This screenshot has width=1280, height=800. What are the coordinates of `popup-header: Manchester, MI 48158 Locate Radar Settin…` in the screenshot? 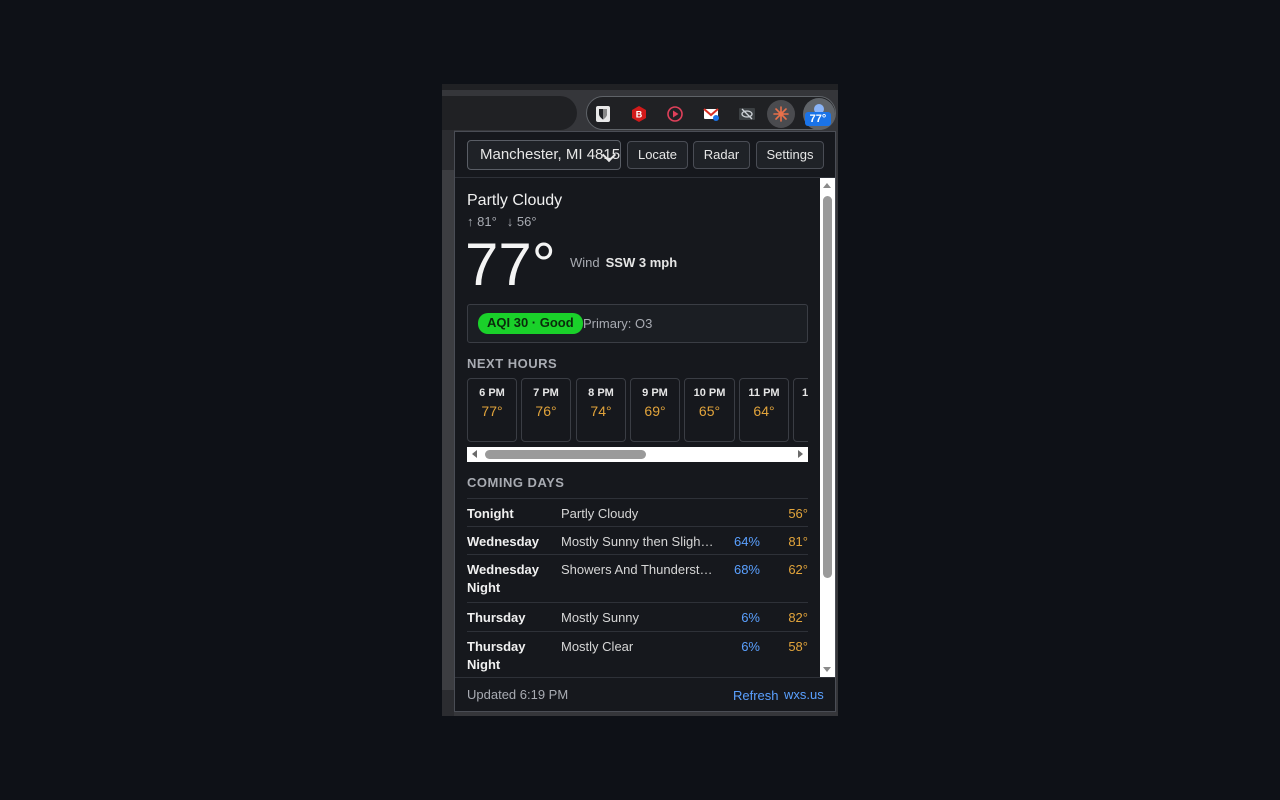 It's located at (645, 155).